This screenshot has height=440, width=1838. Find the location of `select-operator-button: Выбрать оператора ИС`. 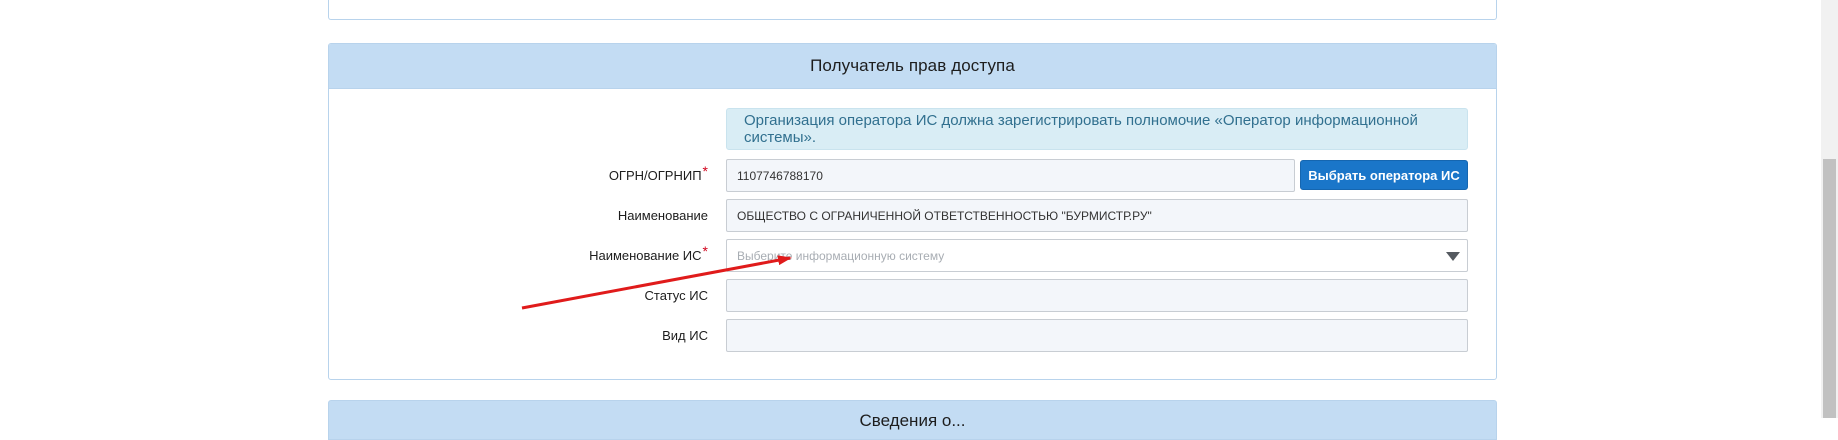

select-operator-button: Выбрать оператора ИС is located at coordinates (1384, 175).